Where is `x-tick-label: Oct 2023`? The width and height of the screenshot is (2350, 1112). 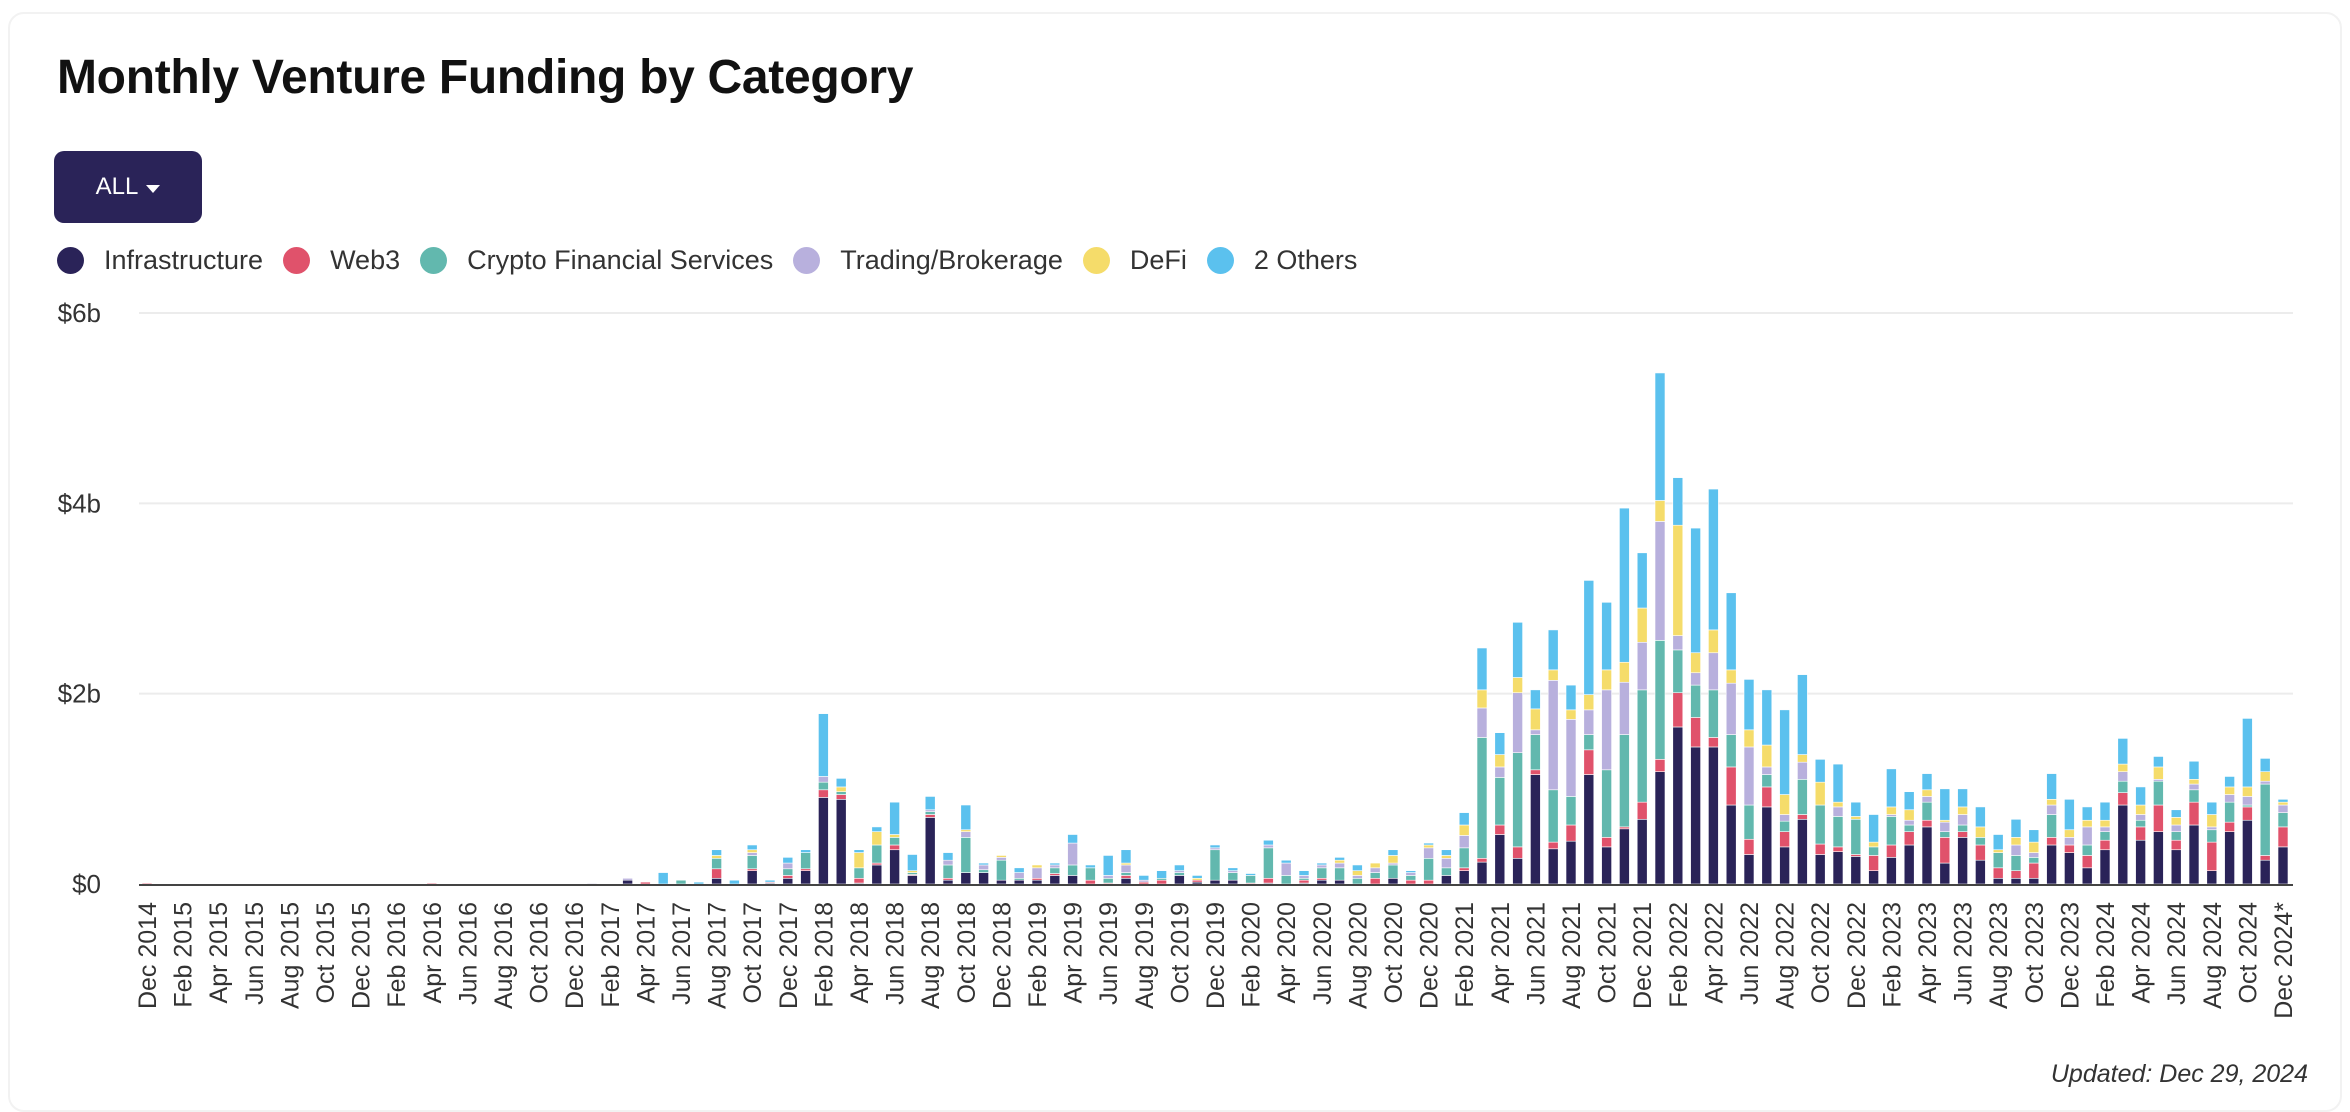
x-tick-label: Oct 2023 is located at coordinates (2035, 952).